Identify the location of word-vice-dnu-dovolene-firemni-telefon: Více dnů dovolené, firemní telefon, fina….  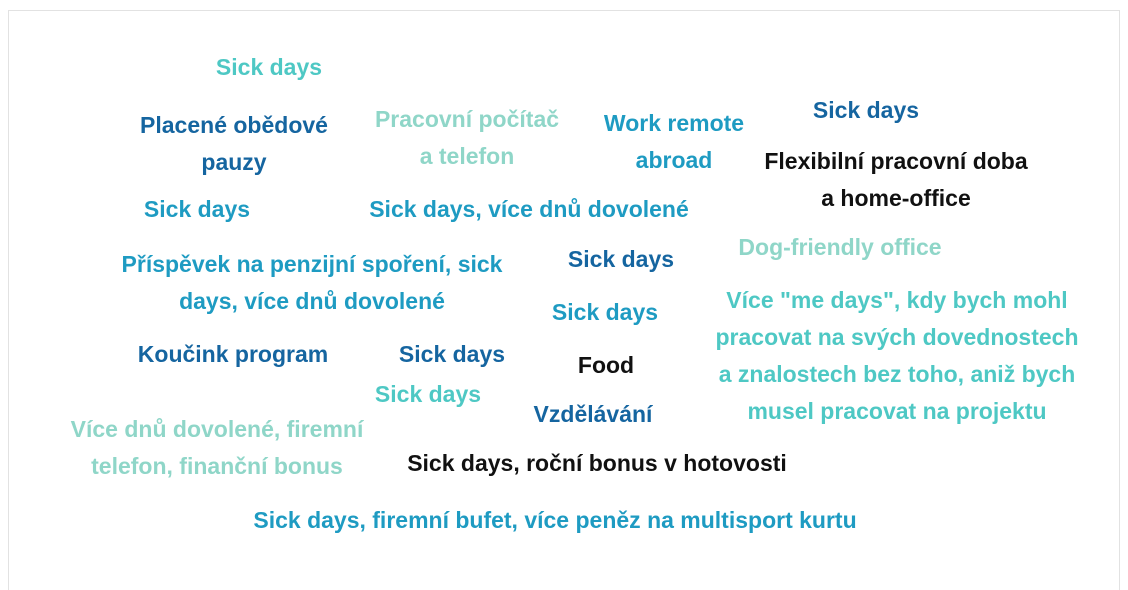
(217, 447).